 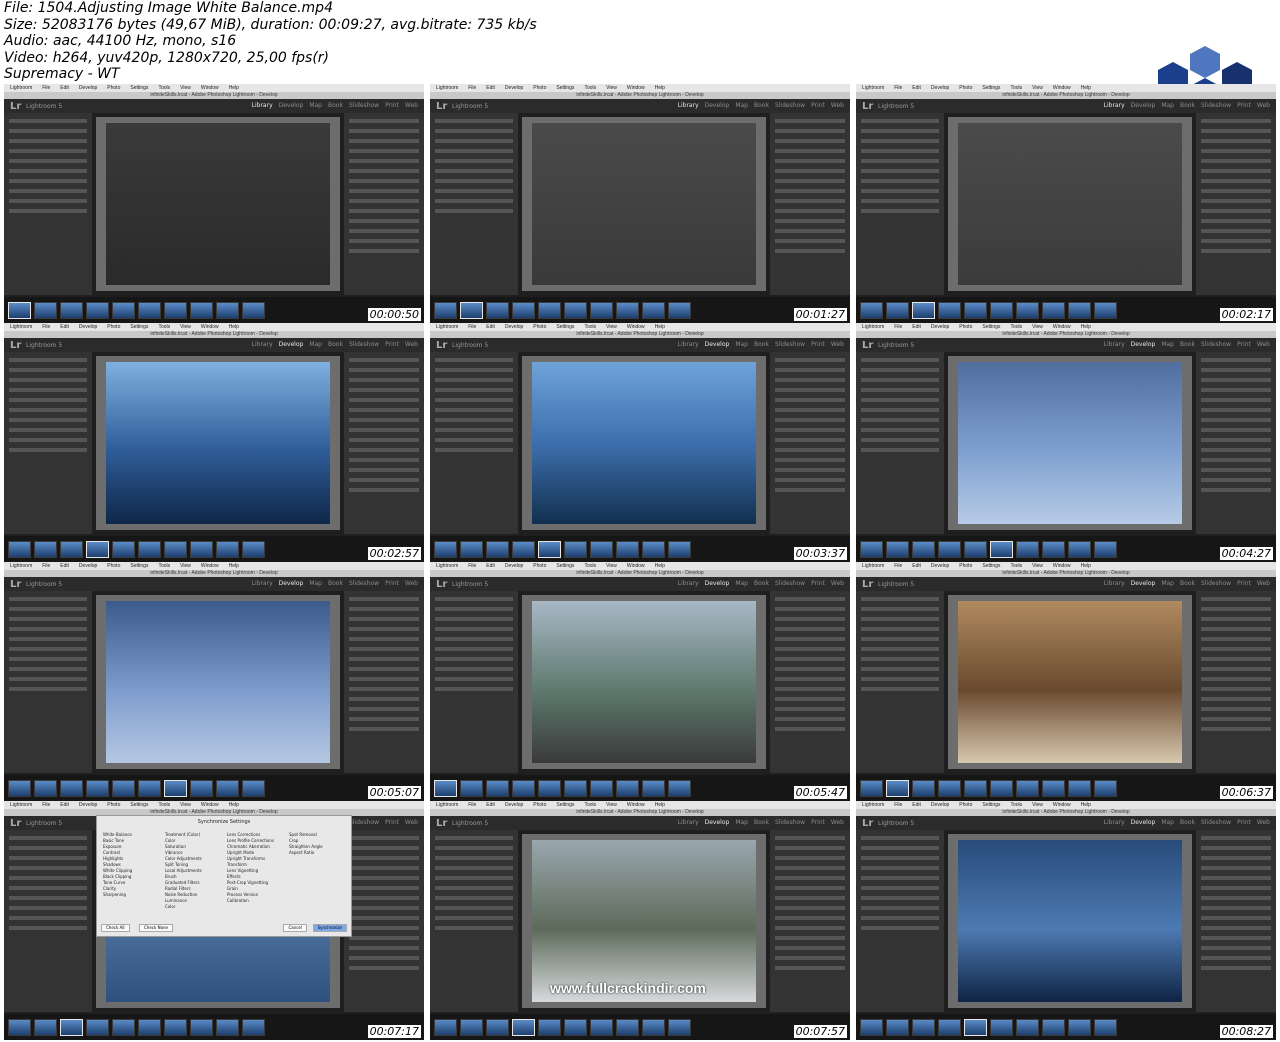 I want to click on synchronize-button: Synchronize, so click(x=329, y=928).